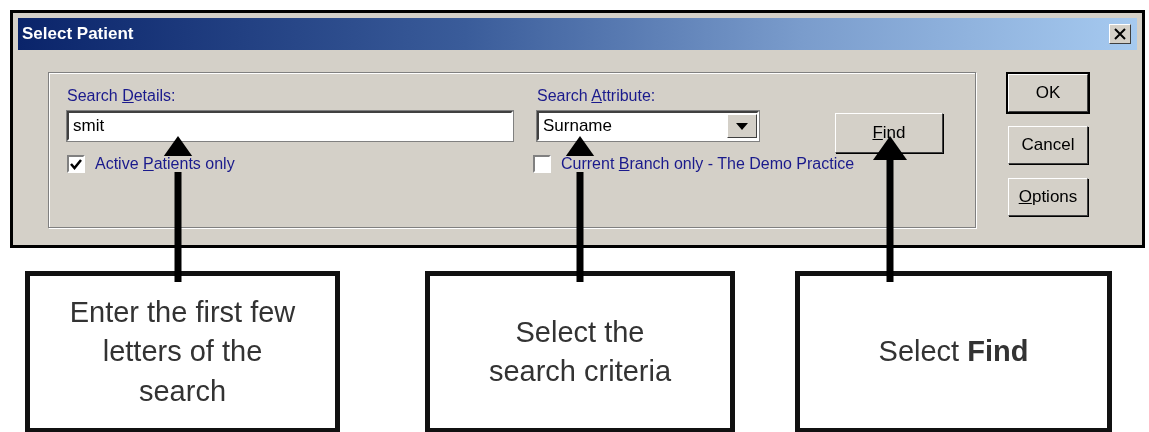  Describe the element at coordinates (1048, 197) in the screenshot. I see `dialog-button: Options` at that location.